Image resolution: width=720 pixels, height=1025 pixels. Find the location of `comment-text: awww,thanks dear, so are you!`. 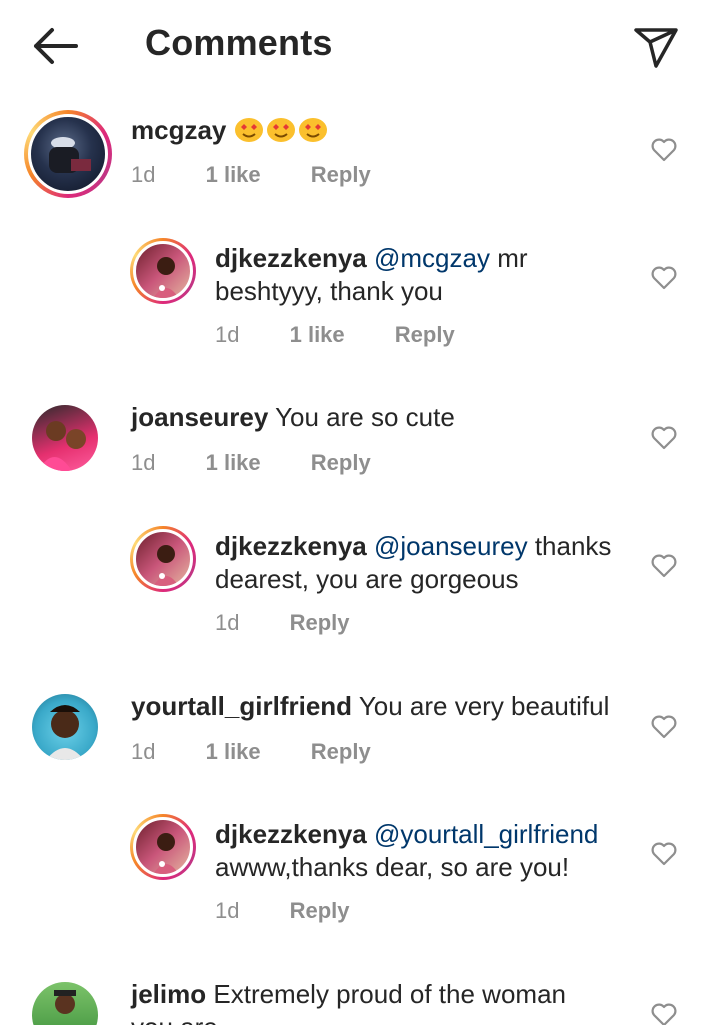

comment-text: awww,thanks dear, so are you! is located at coordinates (392, 867).